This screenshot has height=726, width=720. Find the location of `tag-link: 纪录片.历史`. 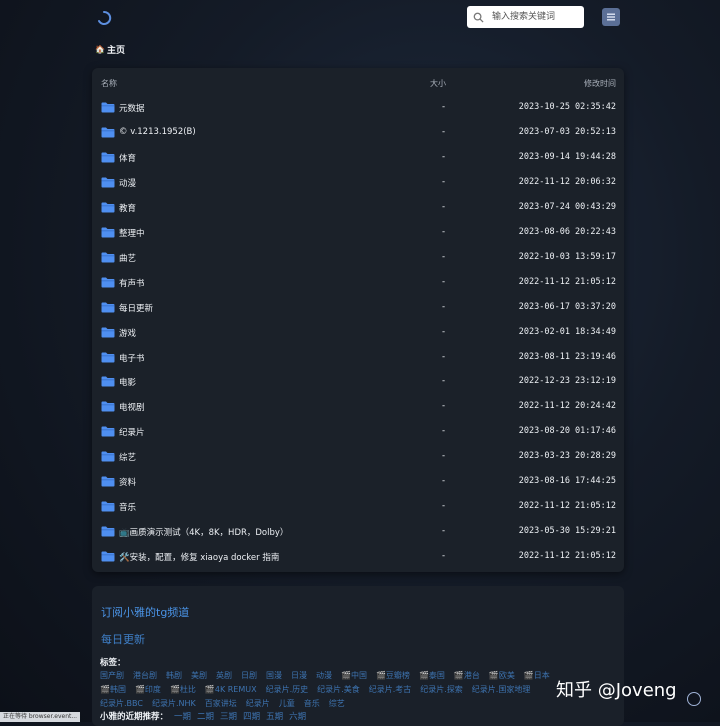

tag-link: 纪录片.历史 is located at coordinates (287, 689).